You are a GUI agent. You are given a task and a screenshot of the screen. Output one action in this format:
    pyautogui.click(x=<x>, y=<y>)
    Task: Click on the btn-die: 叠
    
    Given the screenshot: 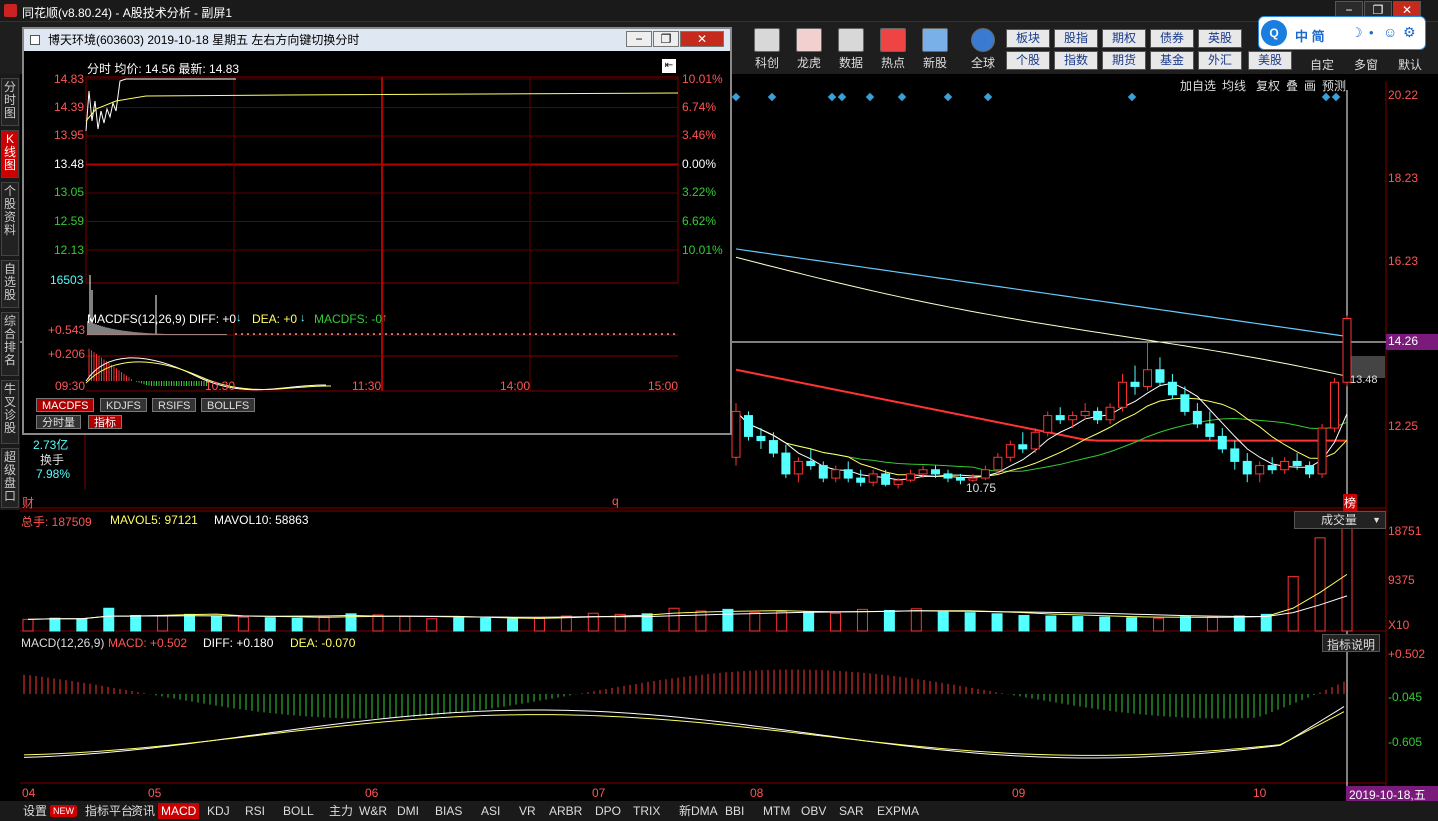 What is the action you would take?
    pyautogui.click(x=1292, y=85)
    